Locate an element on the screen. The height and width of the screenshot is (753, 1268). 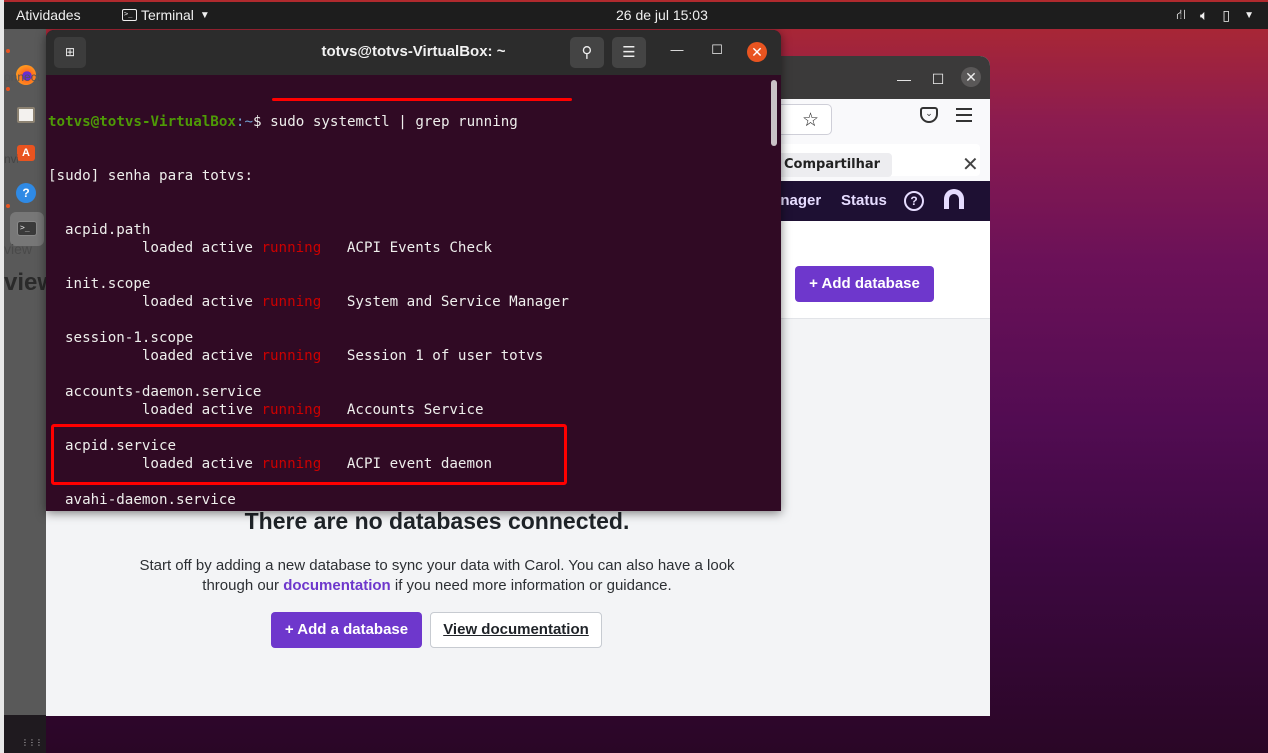
empty-state-title: There are no databases connected. is located at coordinates (437, 521).